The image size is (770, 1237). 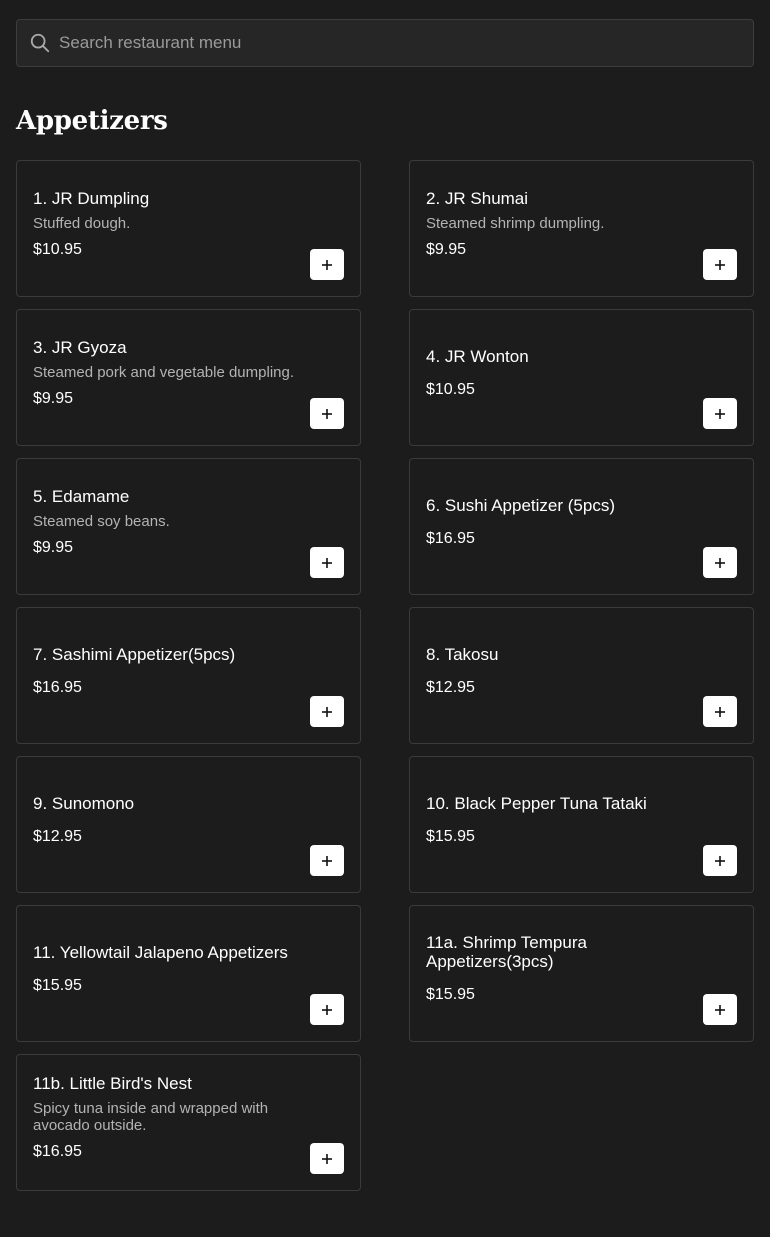 I want to click on menu-item-name: 5. Edamame, so click(x=81, y=496).